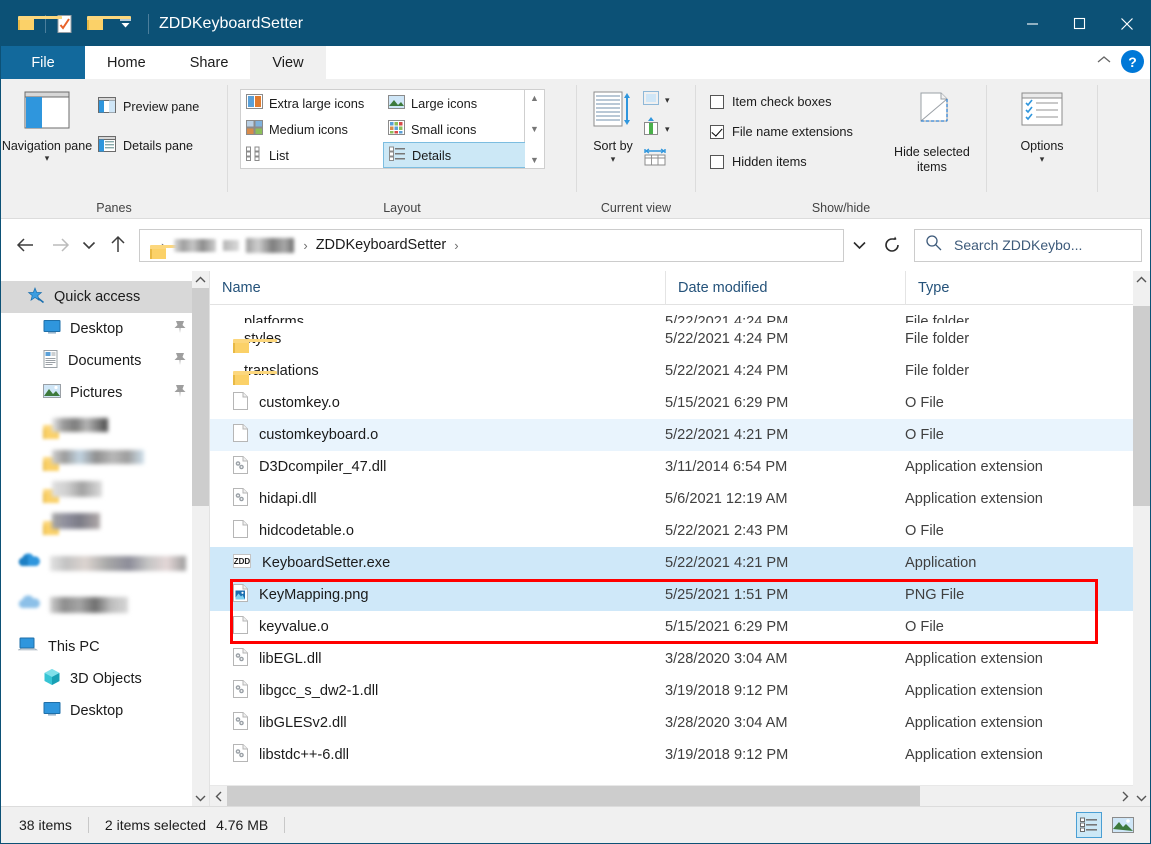 The height and width of the screenshot is (844, 1151). I want to click on refresh-button, so click(892, 245).